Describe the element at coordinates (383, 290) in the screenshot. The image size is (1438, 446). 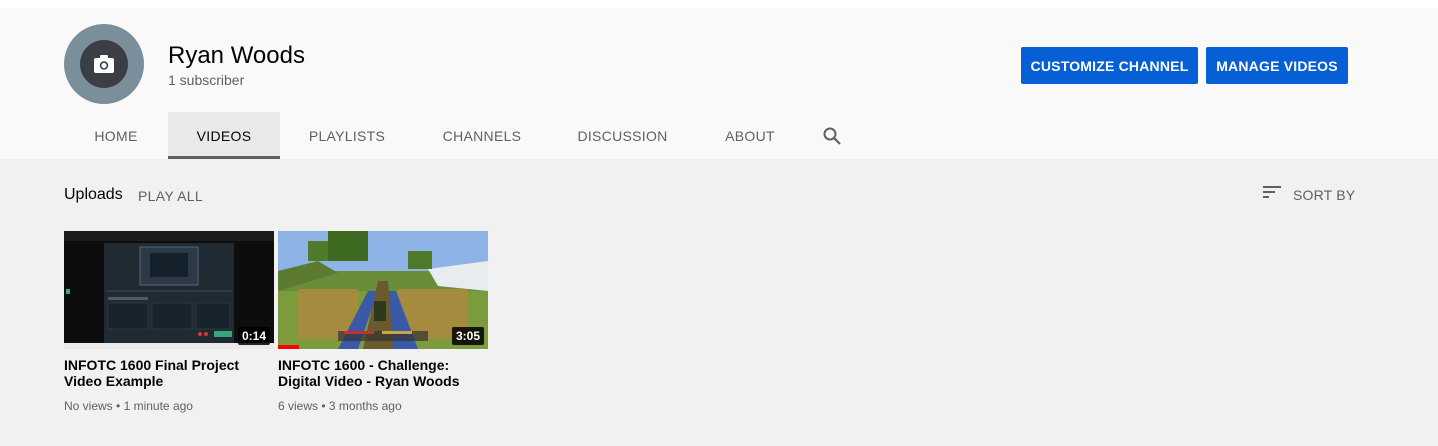
I see `video-thumbnail: 3:05` at that location.